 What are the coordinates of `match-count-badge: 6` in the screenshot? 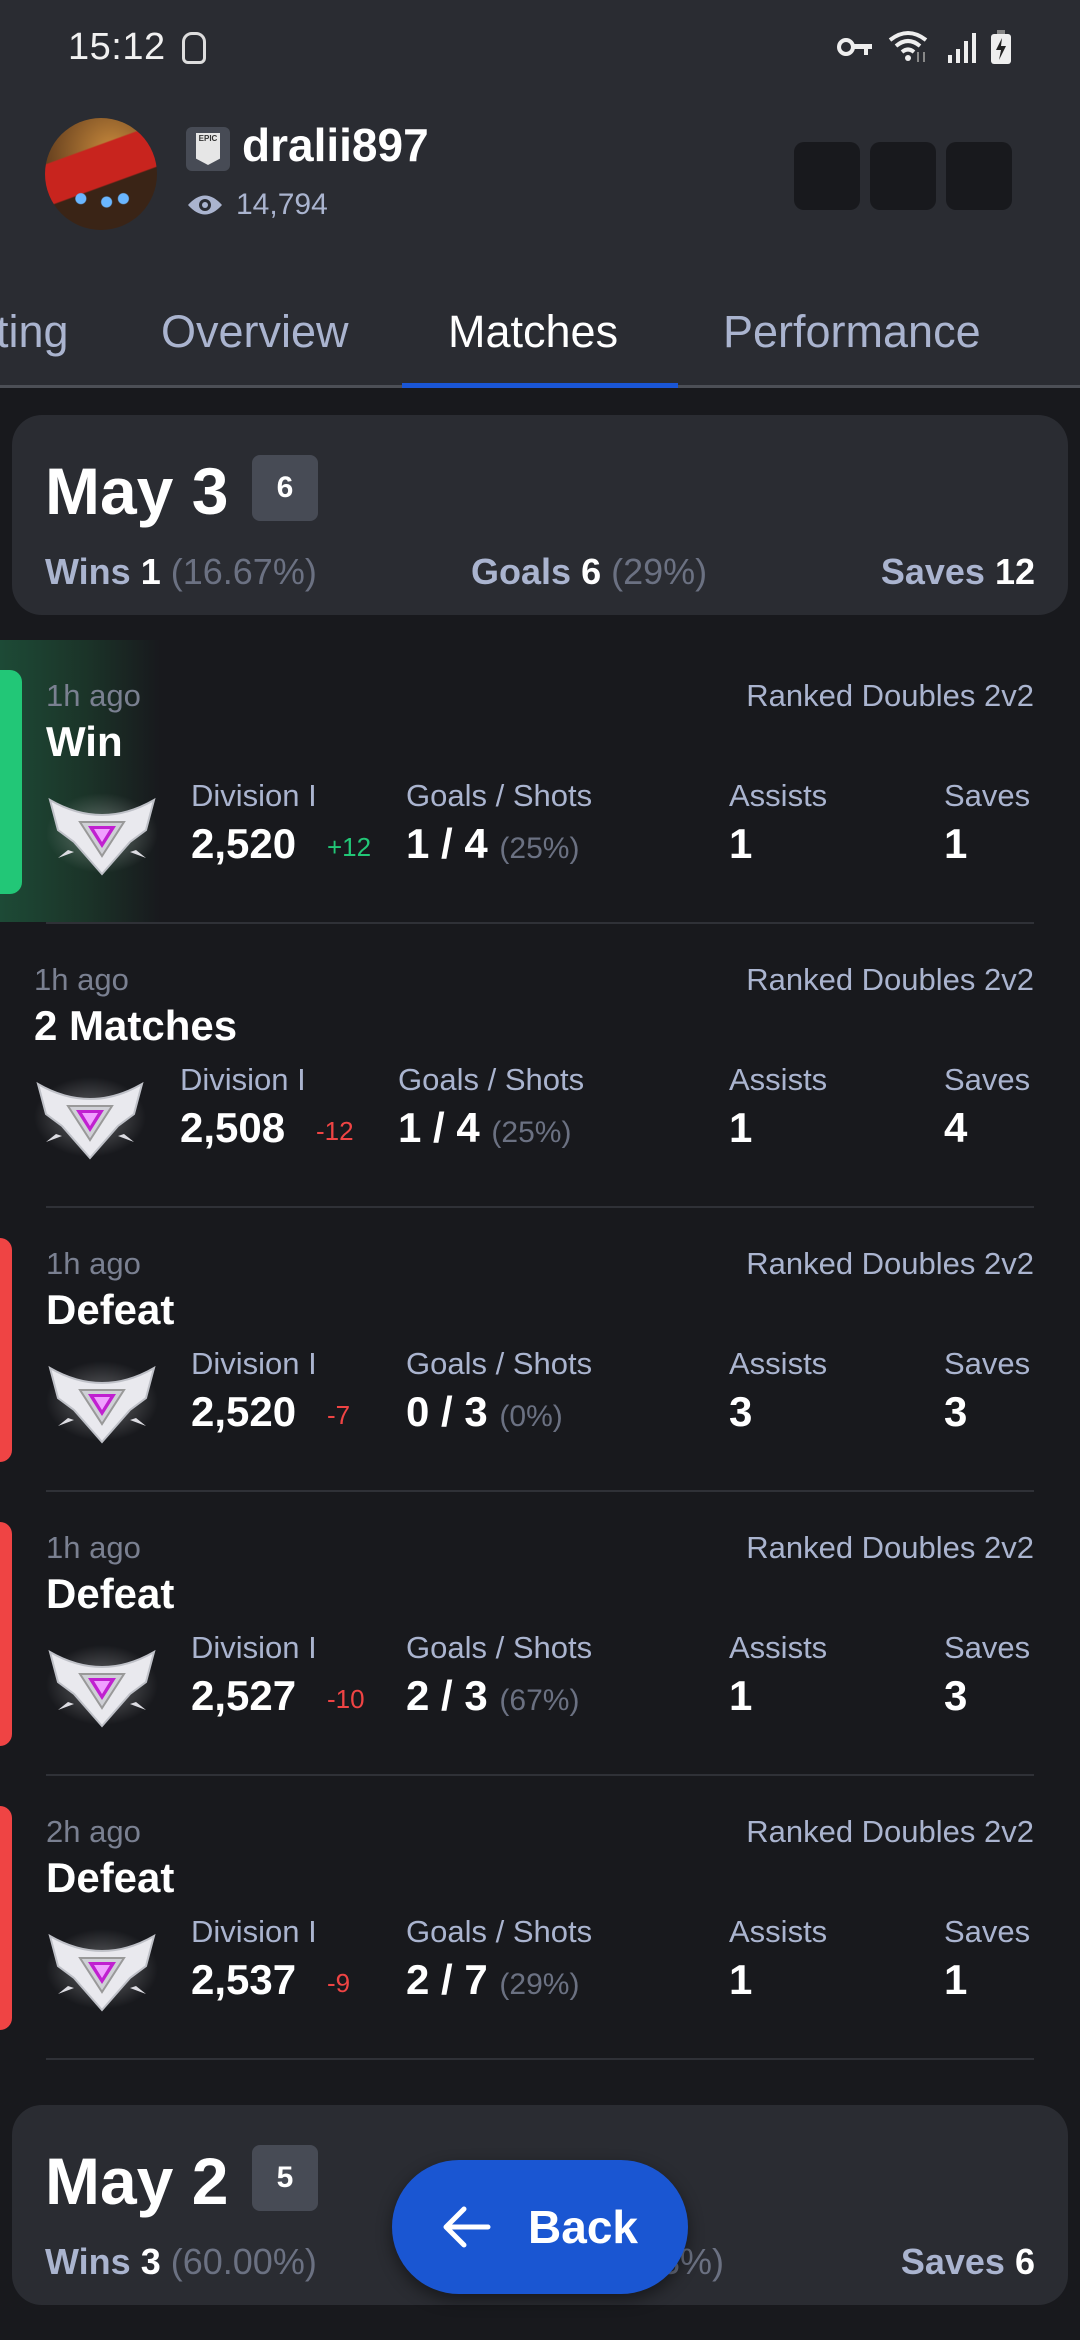 It's located at (285, 488).